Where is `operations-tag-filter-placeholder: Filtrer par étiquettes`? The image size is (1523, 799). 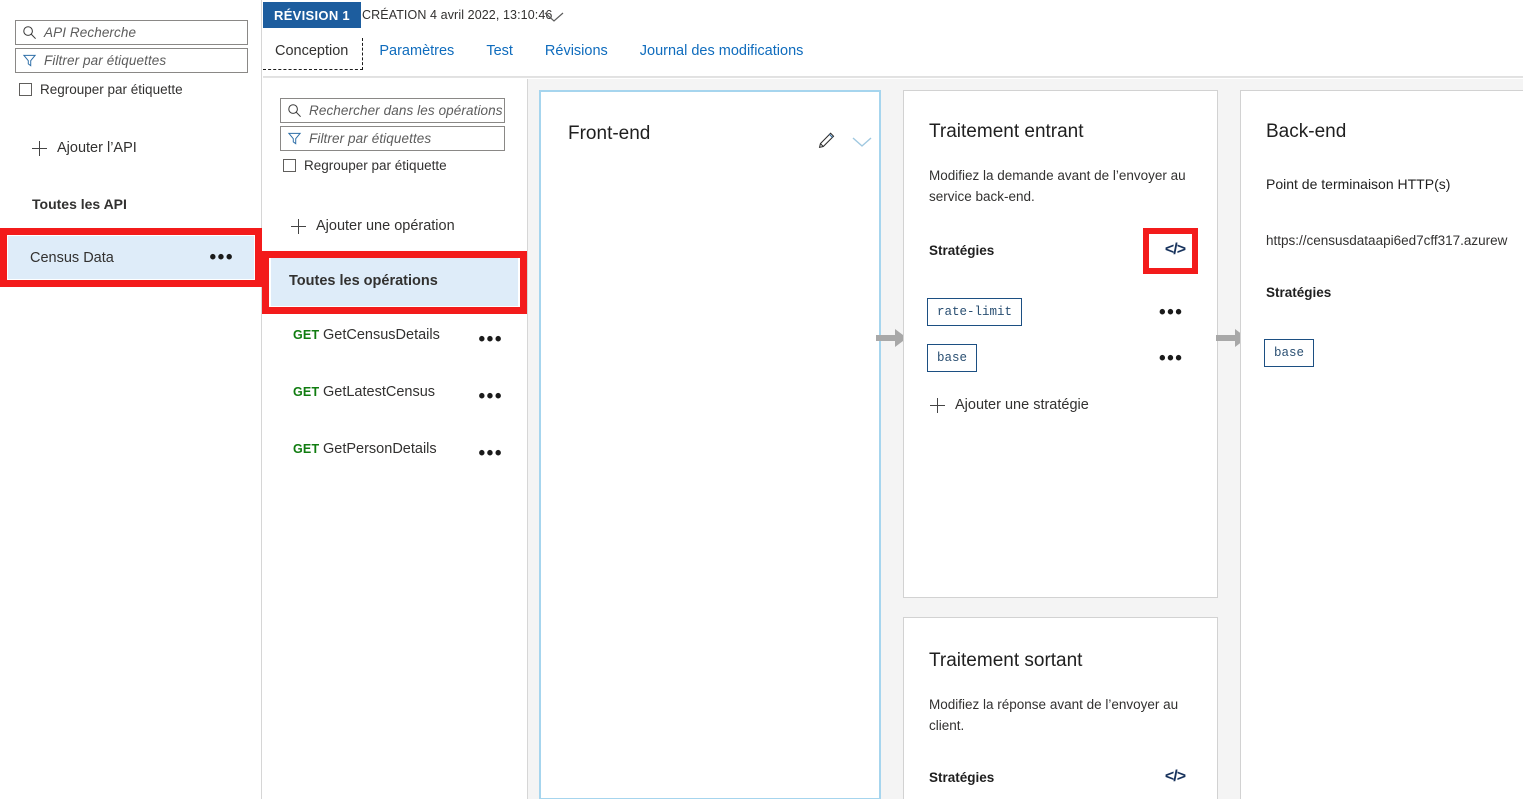
operations-tag-filter-placeholder: Filtrer par étiquettes is located at coordinates (370, 138).